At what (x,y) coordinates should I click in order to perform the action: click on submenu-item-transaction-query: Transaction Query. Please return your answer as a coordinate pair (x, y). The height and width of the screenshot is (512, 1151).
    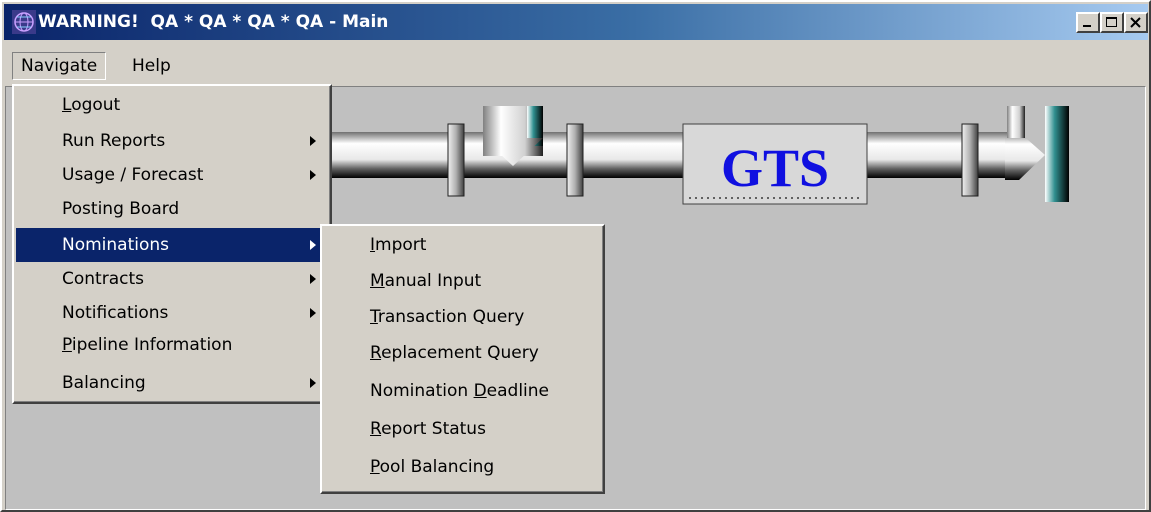
    Looking at the image, I should click on (462, 317).